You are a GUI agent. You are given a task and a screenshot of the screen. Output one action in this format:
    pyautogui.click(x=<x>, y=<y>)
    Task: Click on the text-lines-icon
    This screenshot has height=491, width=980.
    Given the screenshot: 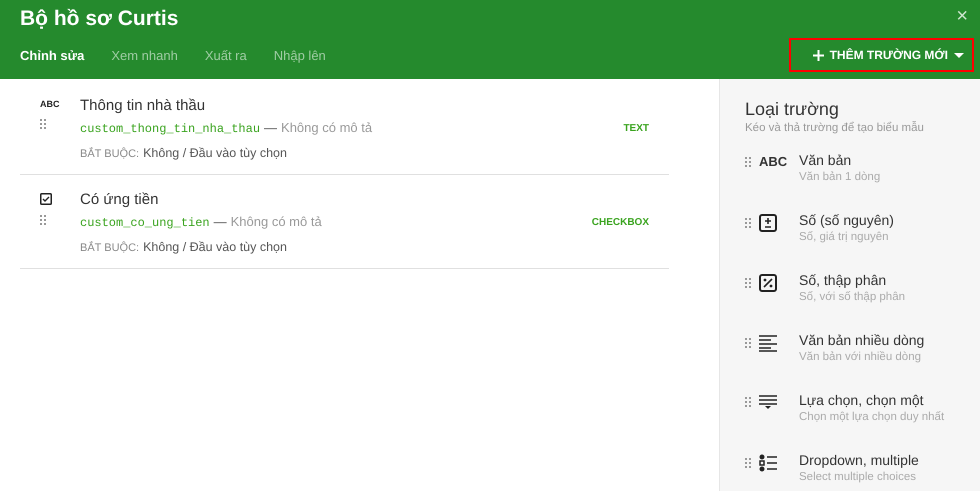 What is the action you would take?
    pyautogui.click(x=768, y=343)
    